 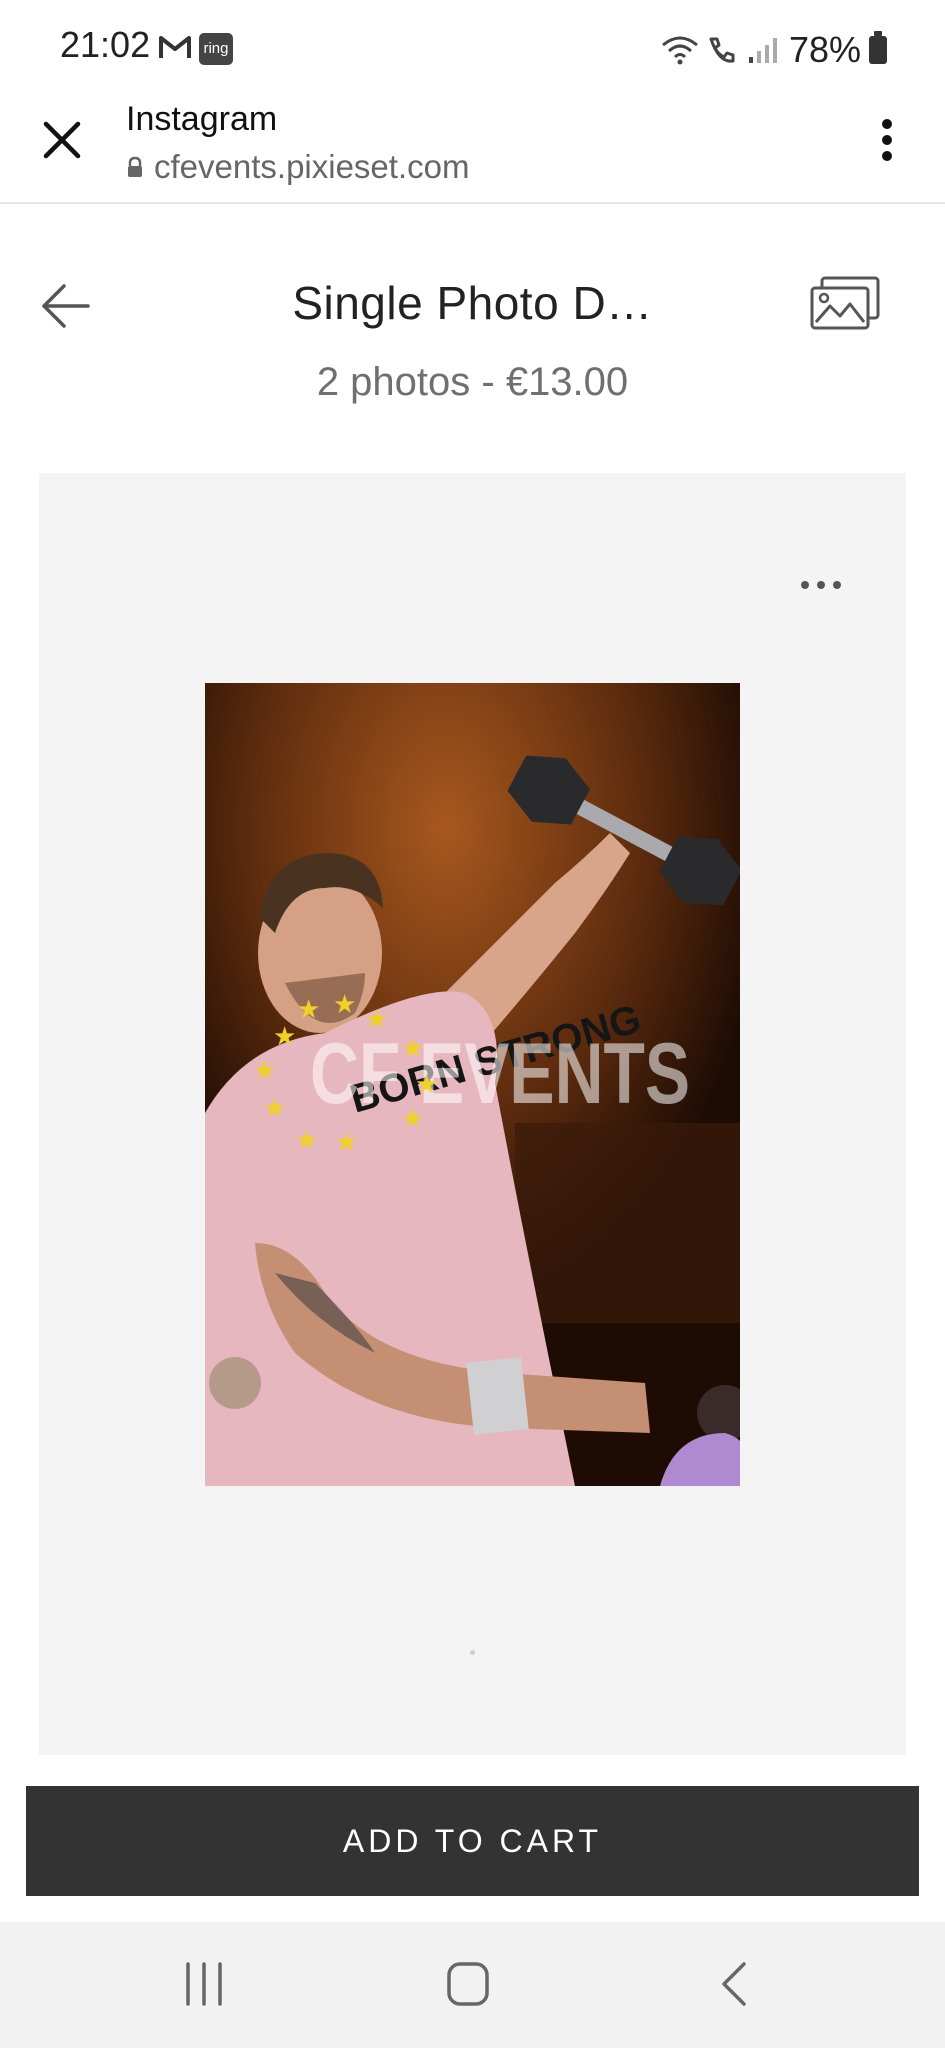 What do you see at coordinates (878, 47) in the screenshot?
I see `battery-icon` at bounding box center [878, 47].